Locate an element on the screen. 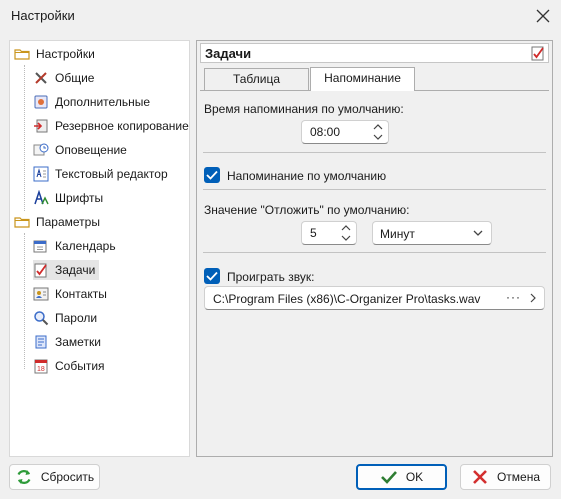 This screenshot has height=499, width=561. tools-icon is located at coordinates (41, 78).